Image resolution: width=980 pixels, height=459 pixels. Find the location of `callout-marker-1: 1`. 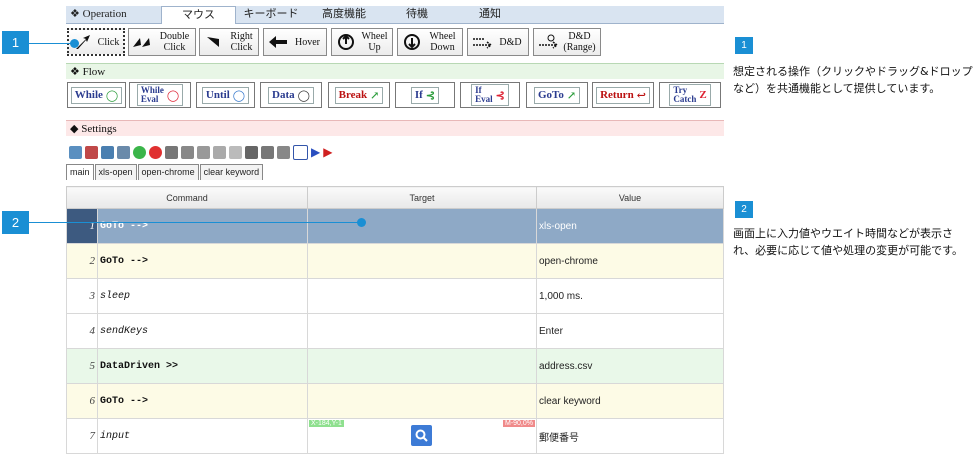

callout-marker-1: 1 is located at coordinates (15, 42).